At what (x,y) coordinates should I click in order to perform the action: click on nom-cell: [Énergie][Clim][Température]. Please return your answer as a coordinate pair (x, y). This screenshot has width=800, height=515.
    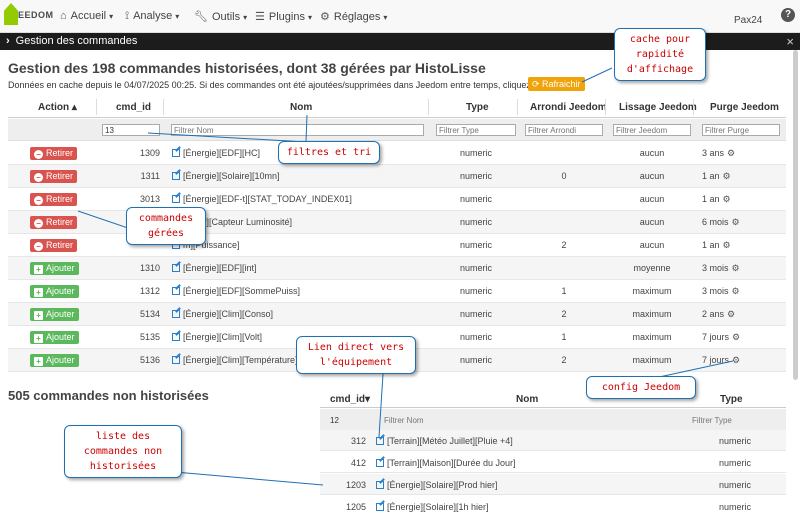
    Looking at the image, I should click on (235, 360).